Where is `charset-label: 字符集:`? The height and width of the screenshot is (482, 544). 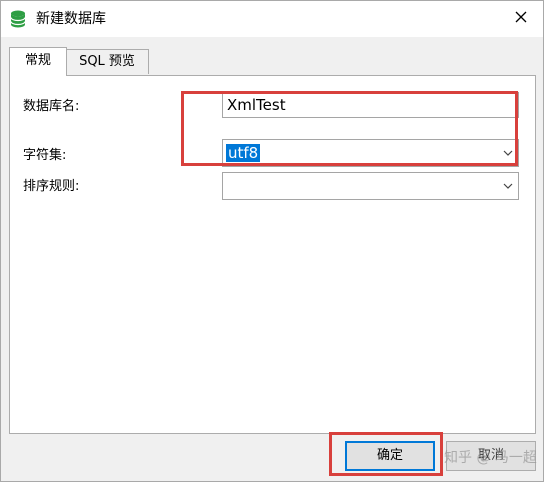
charset-label: 字符集: is located at coordinates (45, 155).